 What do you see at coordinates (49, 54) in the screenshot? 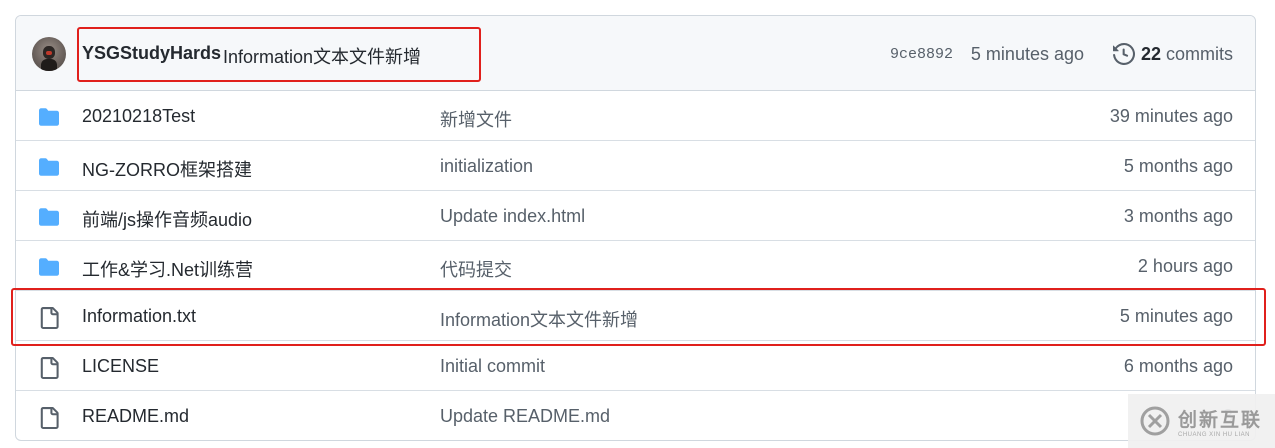
I see `author-avatar` at bounding box center [49, 54].